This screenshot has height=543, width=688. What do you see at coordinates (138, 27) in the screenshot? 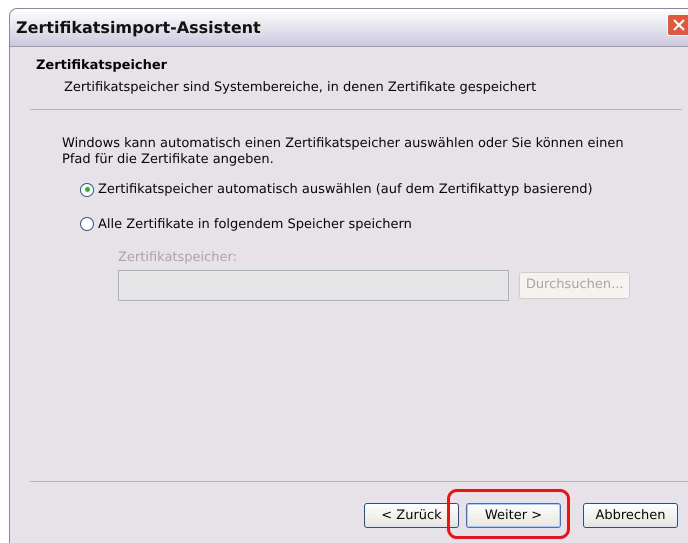
I see `window-title: Zertifikatsimport-Assistent` at bounding box center [138, 27].